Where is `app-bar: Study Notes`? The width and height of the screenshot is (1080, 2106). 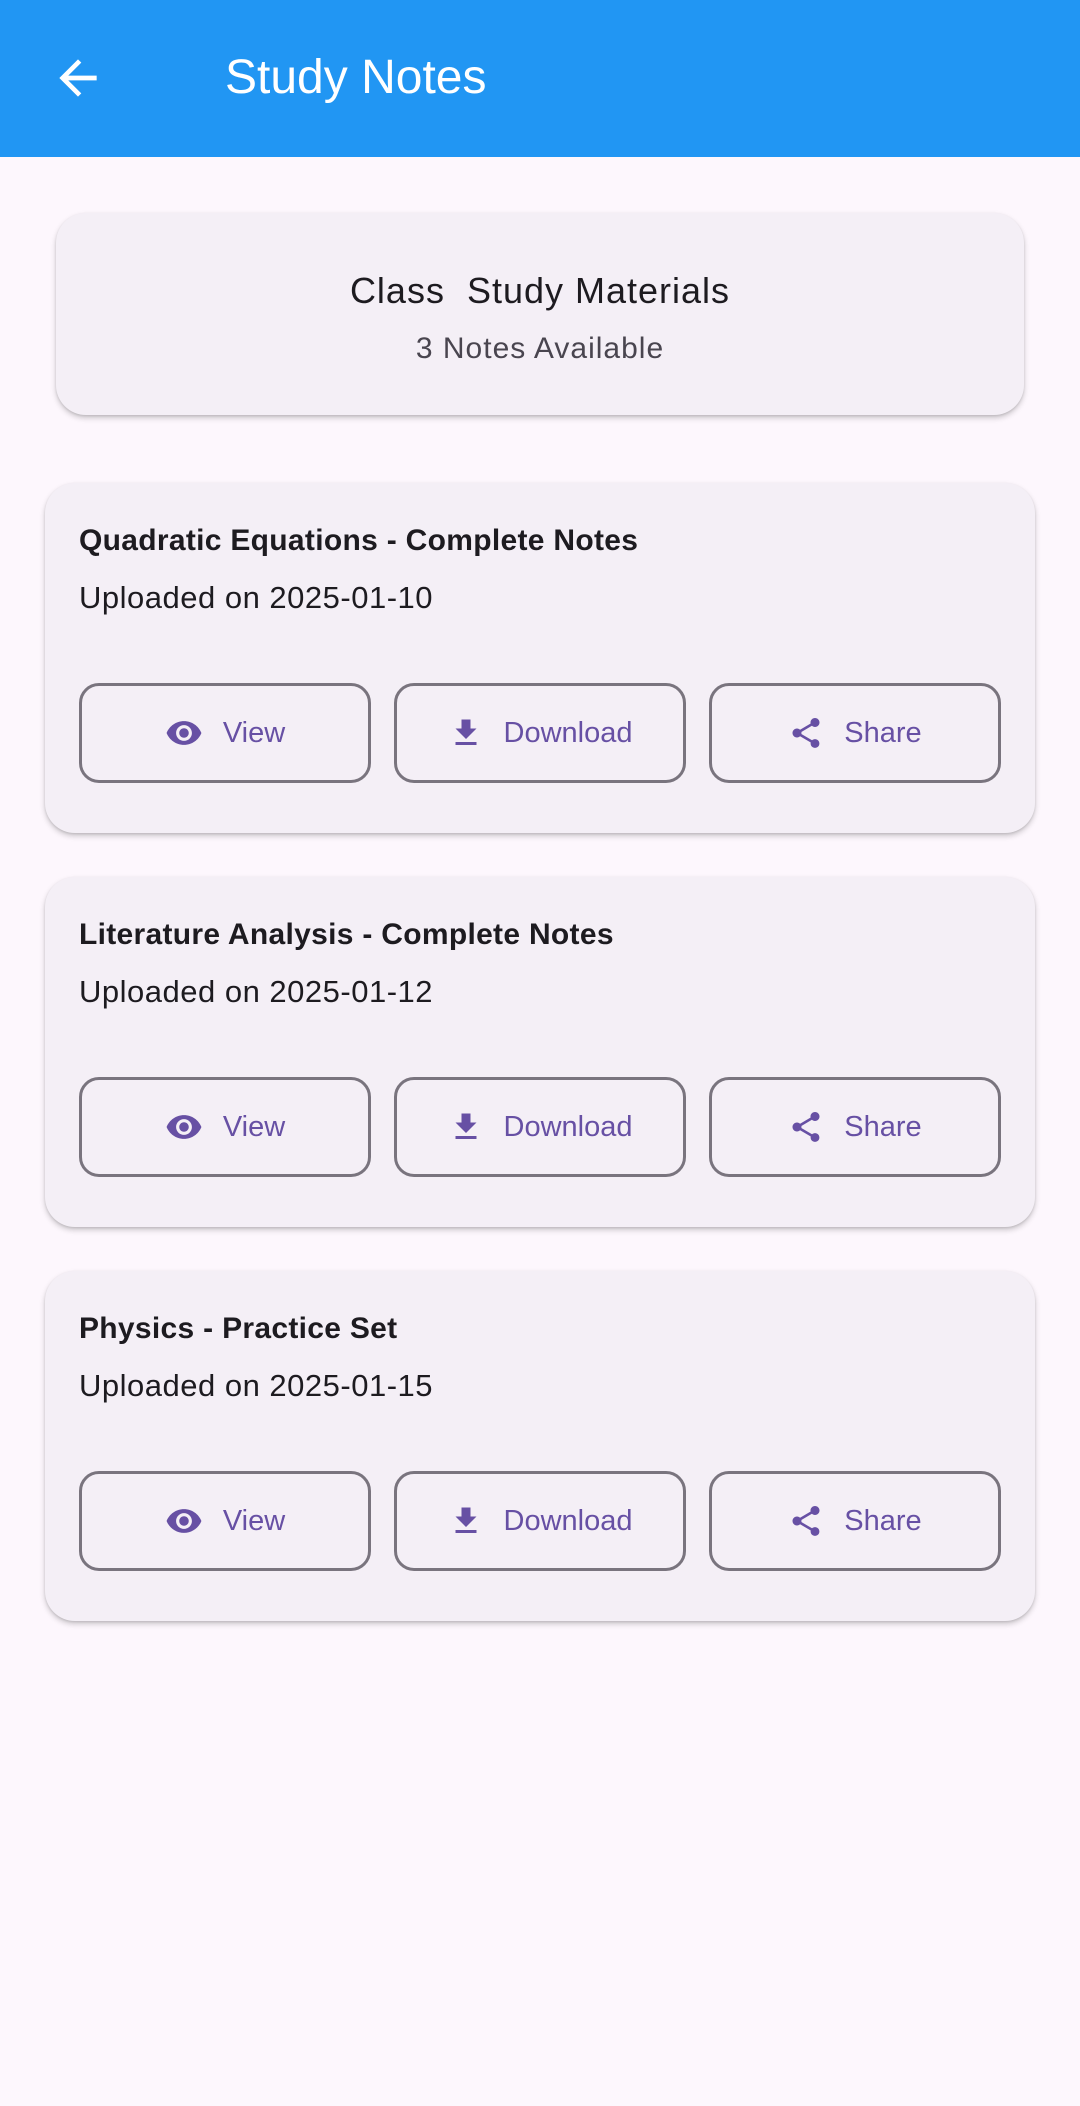 app-bar: Study Notes is located at coordinates (540, 78).